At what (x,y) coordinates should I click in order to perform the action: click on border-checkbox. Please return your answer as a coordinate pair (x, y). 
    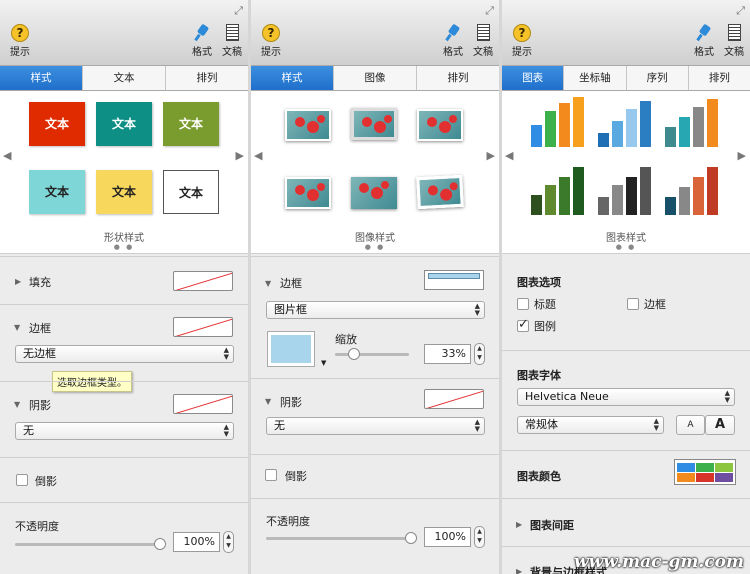
    Looking at the image, I should click on (633, 304).